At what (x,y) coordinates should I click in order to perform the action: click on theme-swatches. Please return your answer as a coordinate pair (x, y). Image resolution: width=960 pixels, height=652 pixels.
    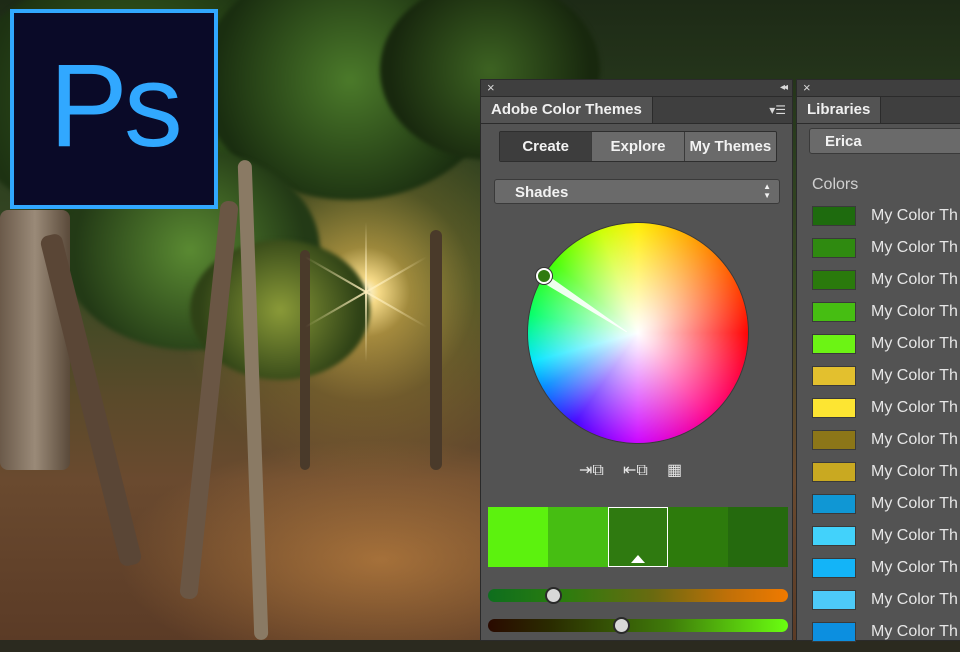
    Looking at the image, I should click on (638, 537).